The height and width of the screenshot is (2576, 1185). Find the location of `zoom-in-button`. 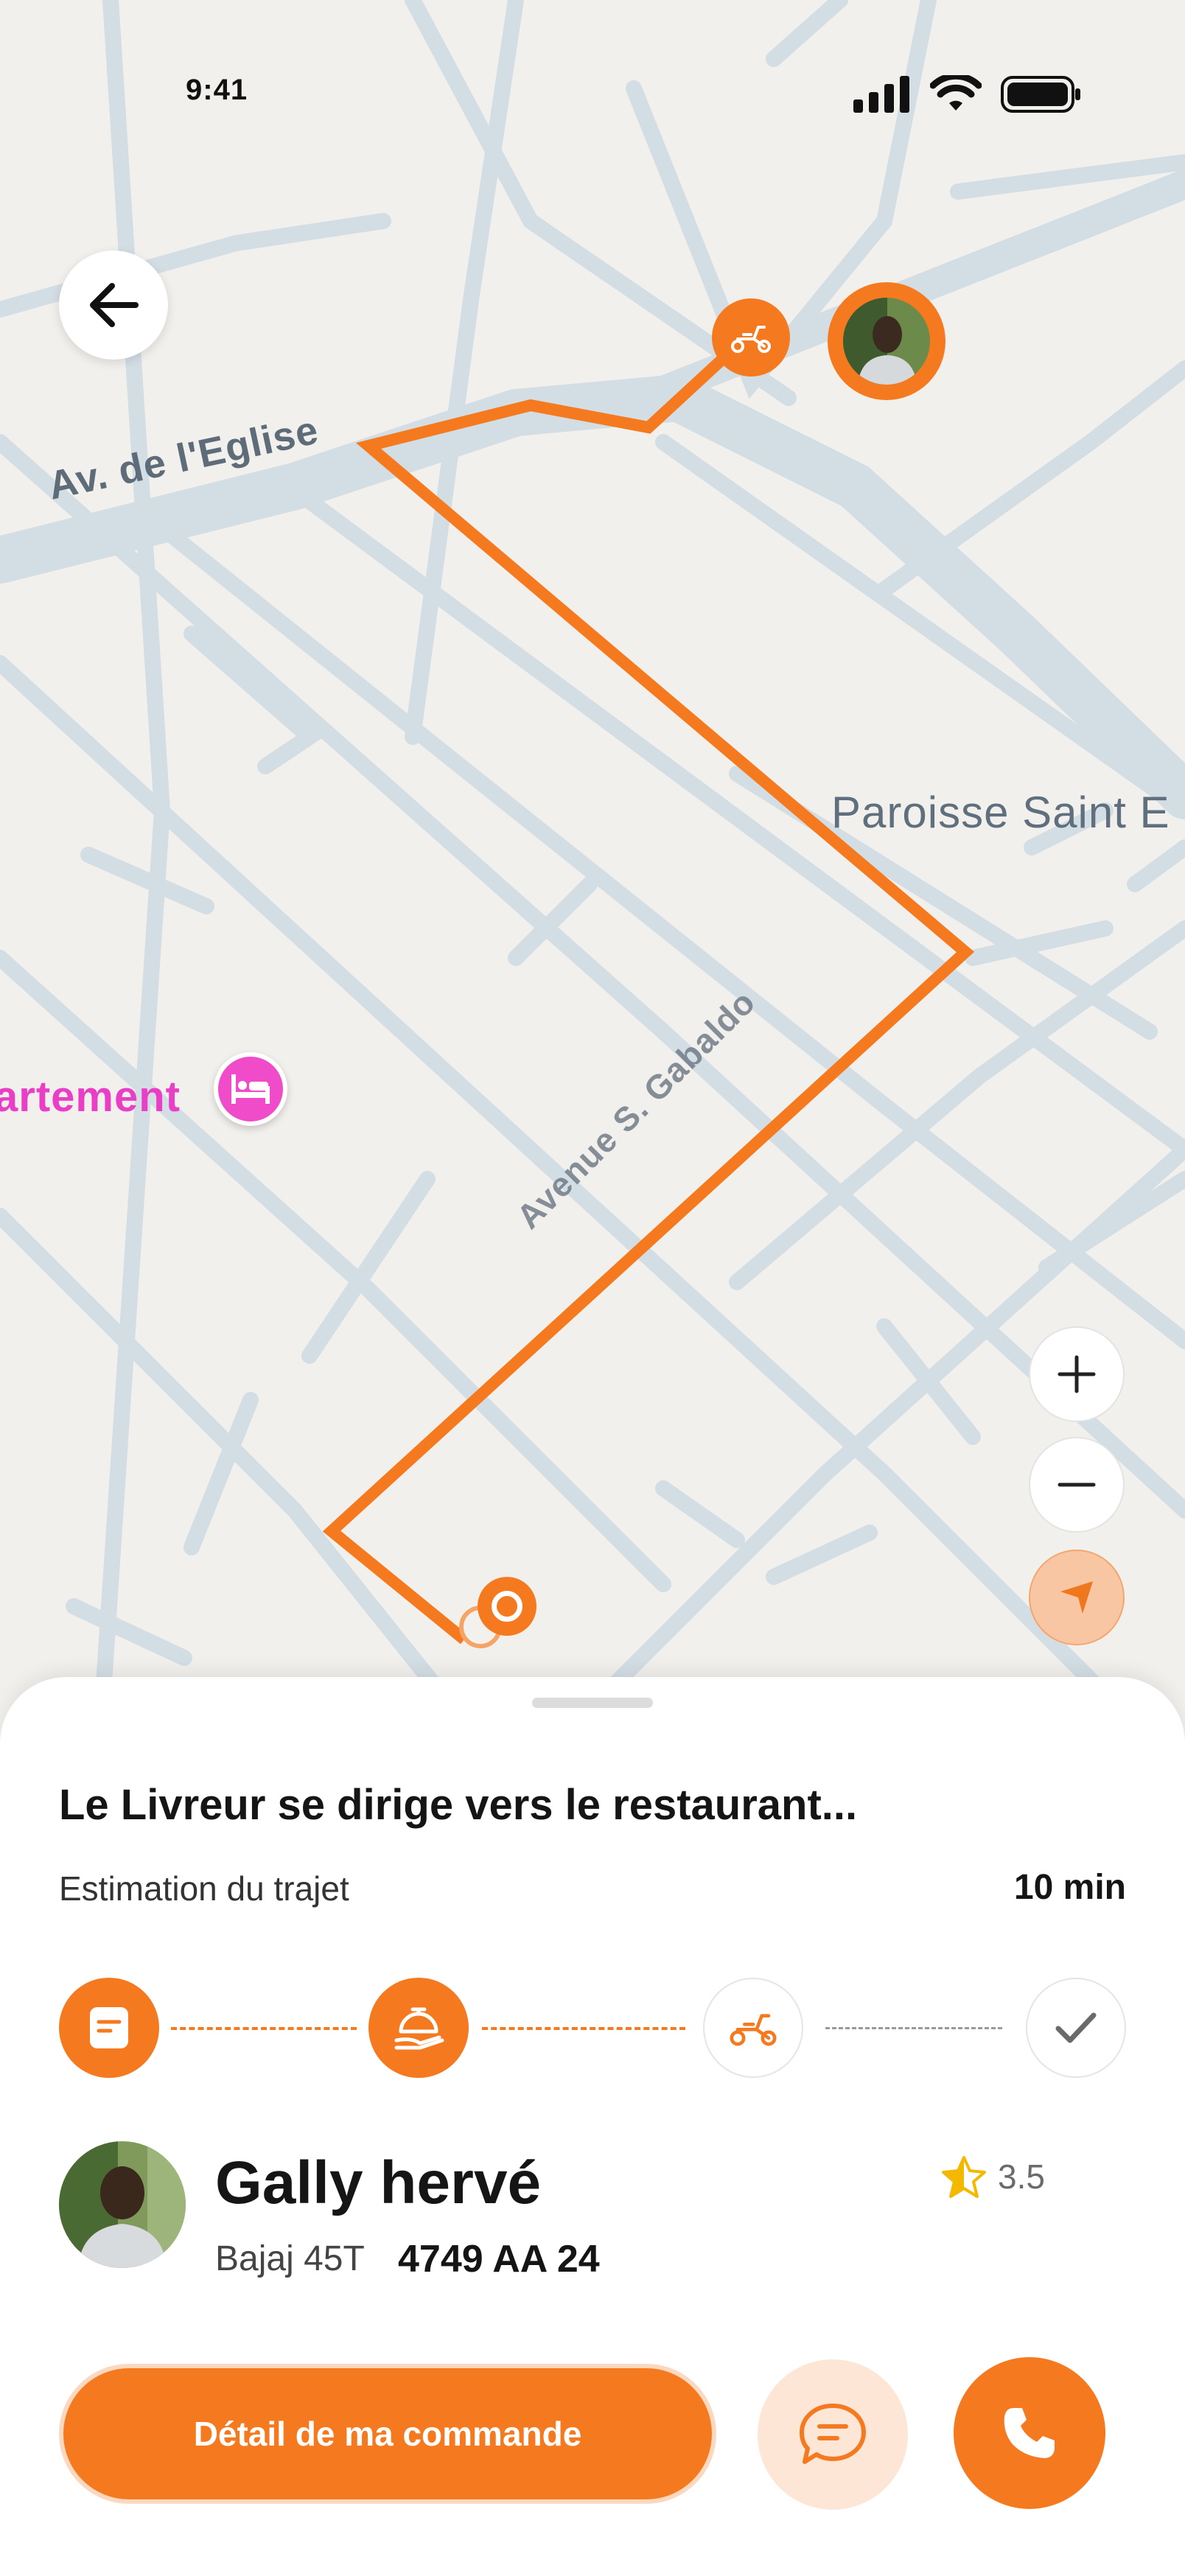

zoom-in-button is located at coordinates (1077, 1374).